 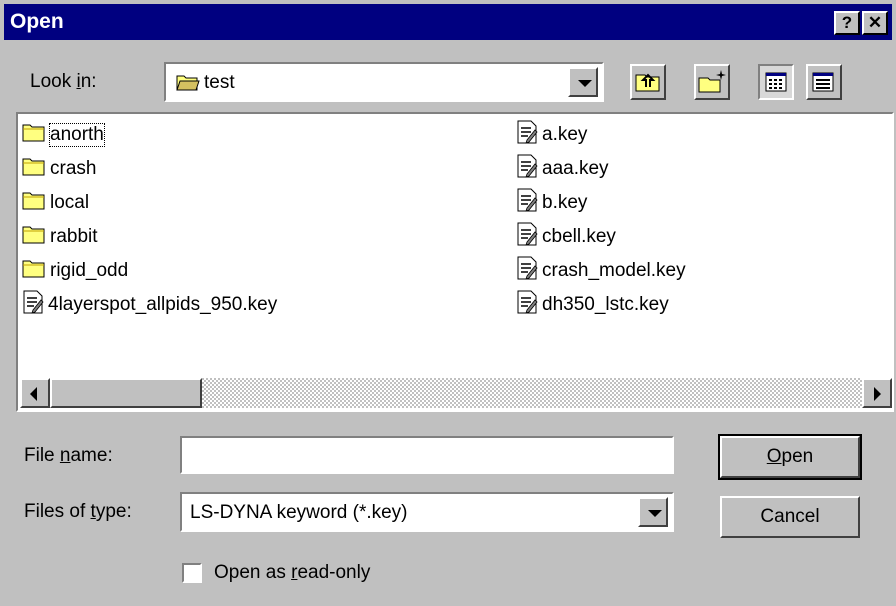 I want to click on list-item-label: rigid_odd, so click(x=89, y=270).